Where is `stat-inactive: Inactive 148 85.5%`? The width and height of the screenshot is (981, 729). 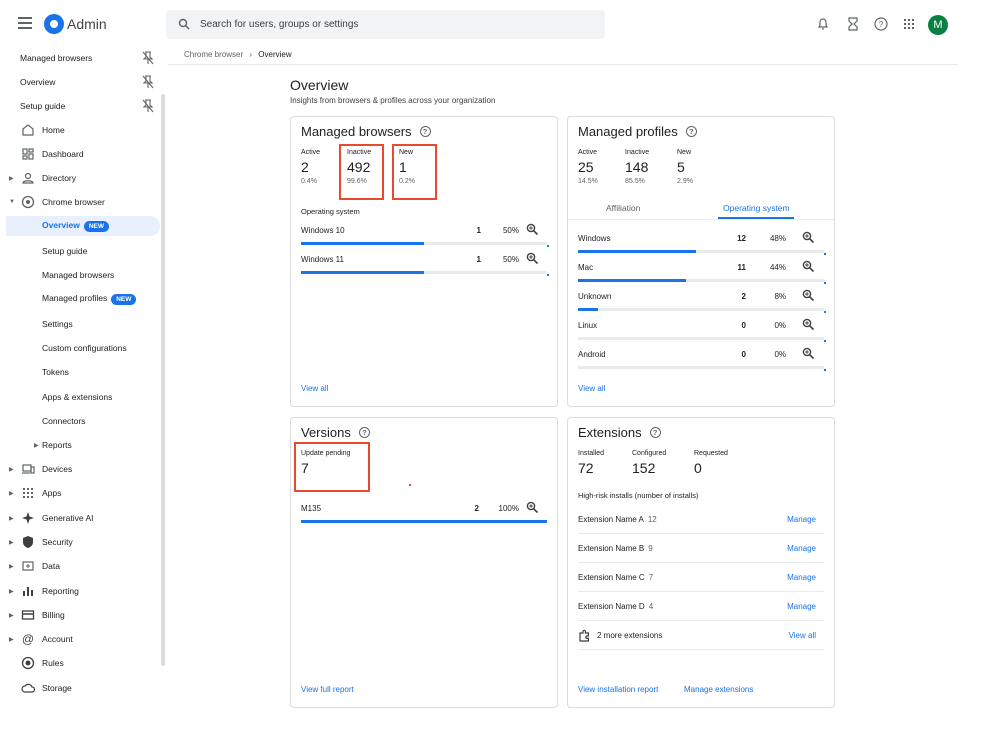
stat-inactive: Inactive 148 85.5% is located at coordinates (637, 167).